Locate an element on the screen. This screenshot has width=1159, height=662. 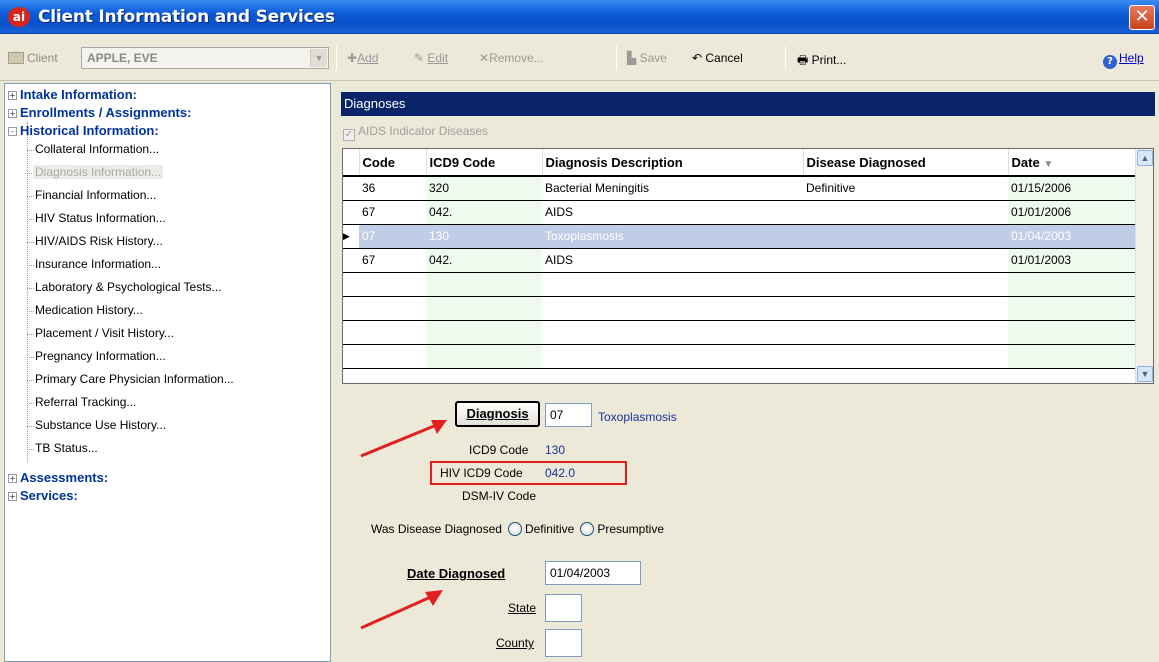
tree-section-historical: - Historical Information: is located at coordinates (83, 130).